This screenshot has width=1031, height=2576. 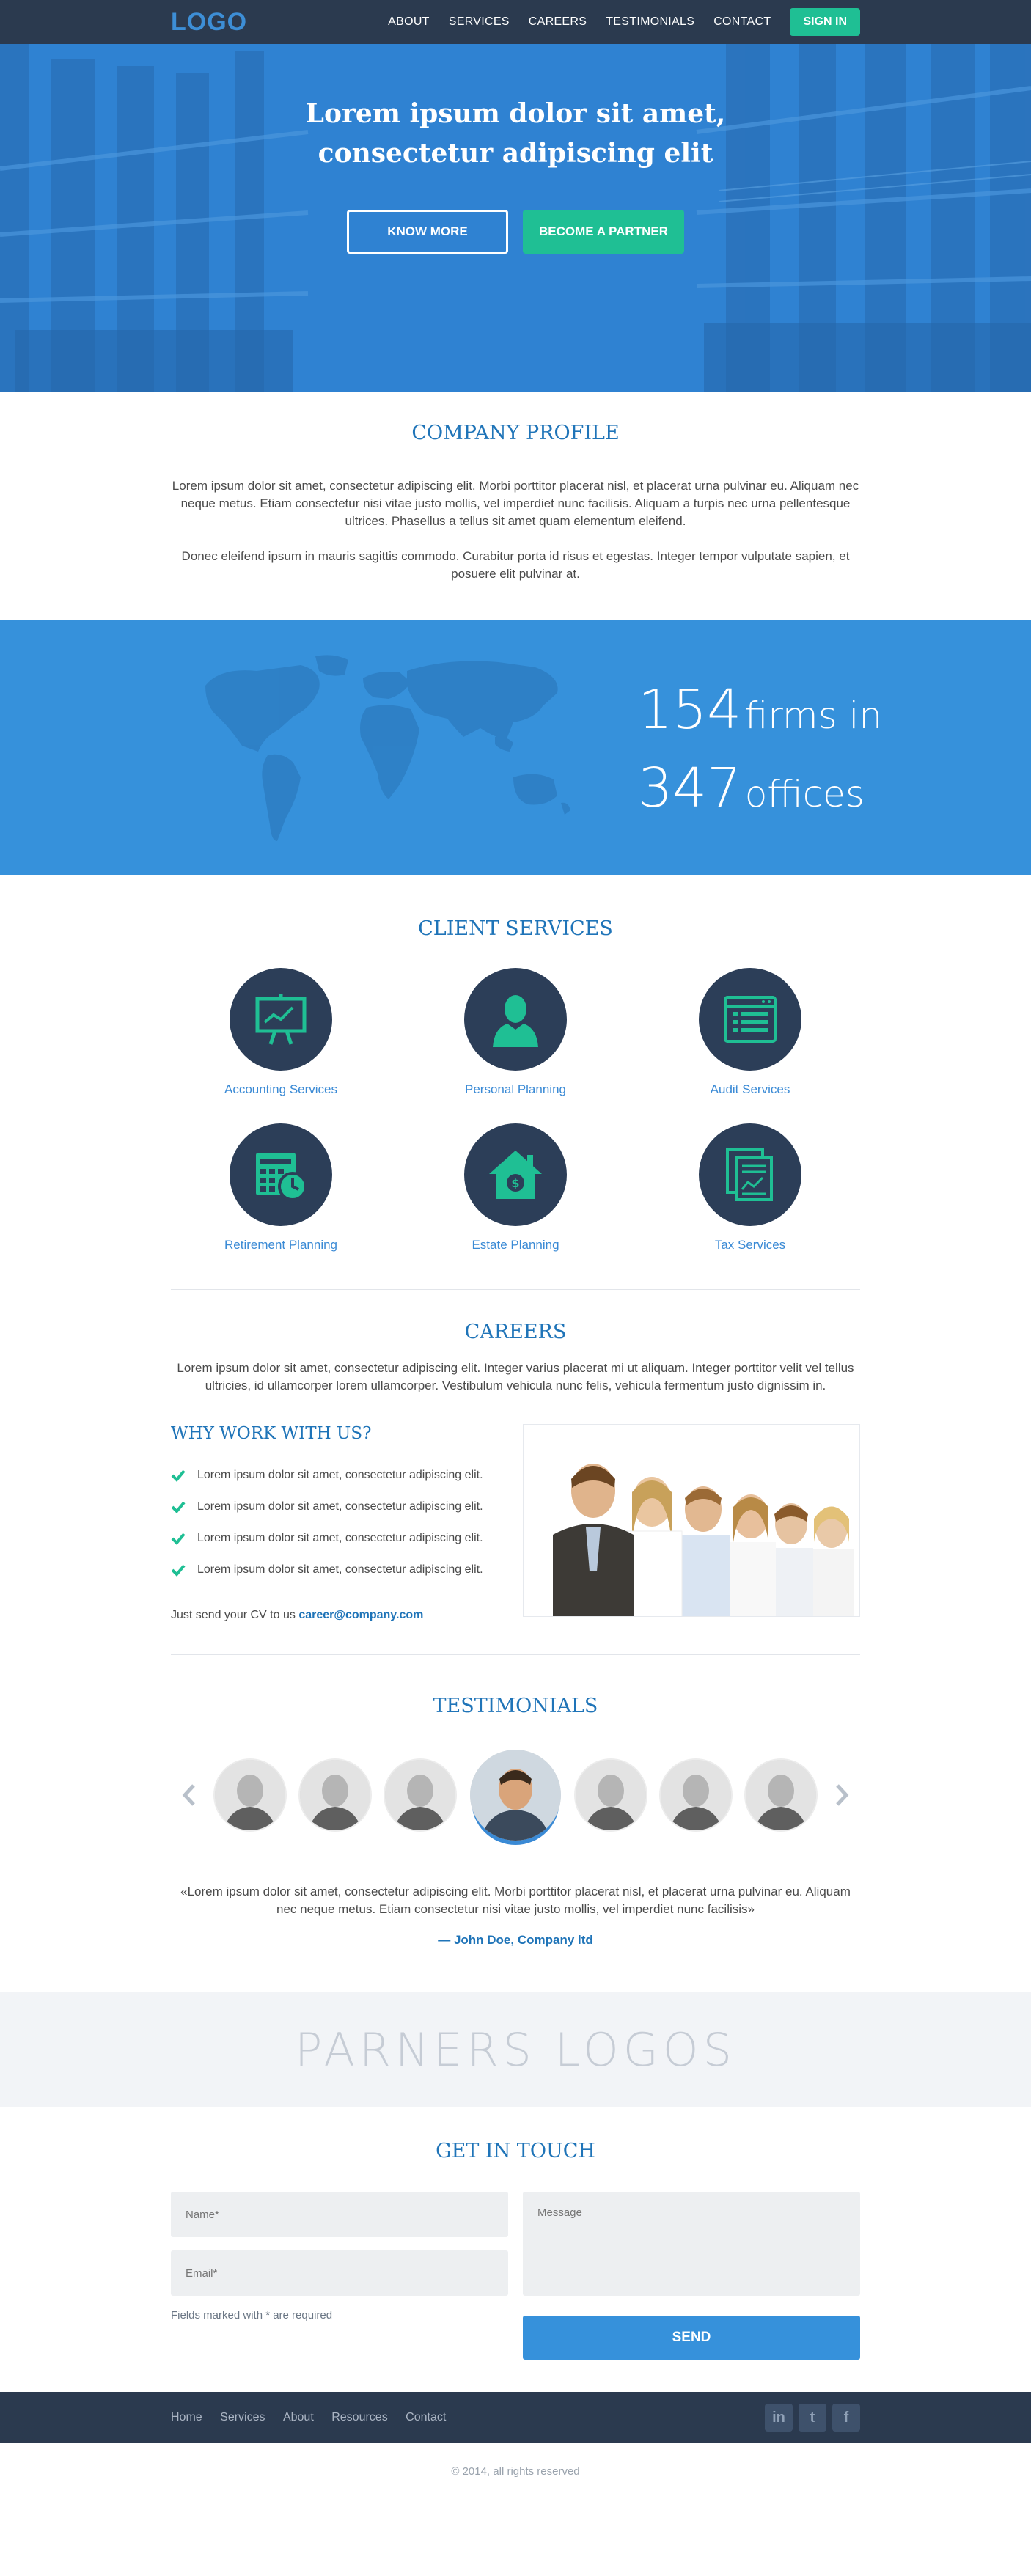 What do you see at coordinates (359, 2417) in the screenshot?
I see `footer-resources-link: Resources` at bounding box center [359, 2417].